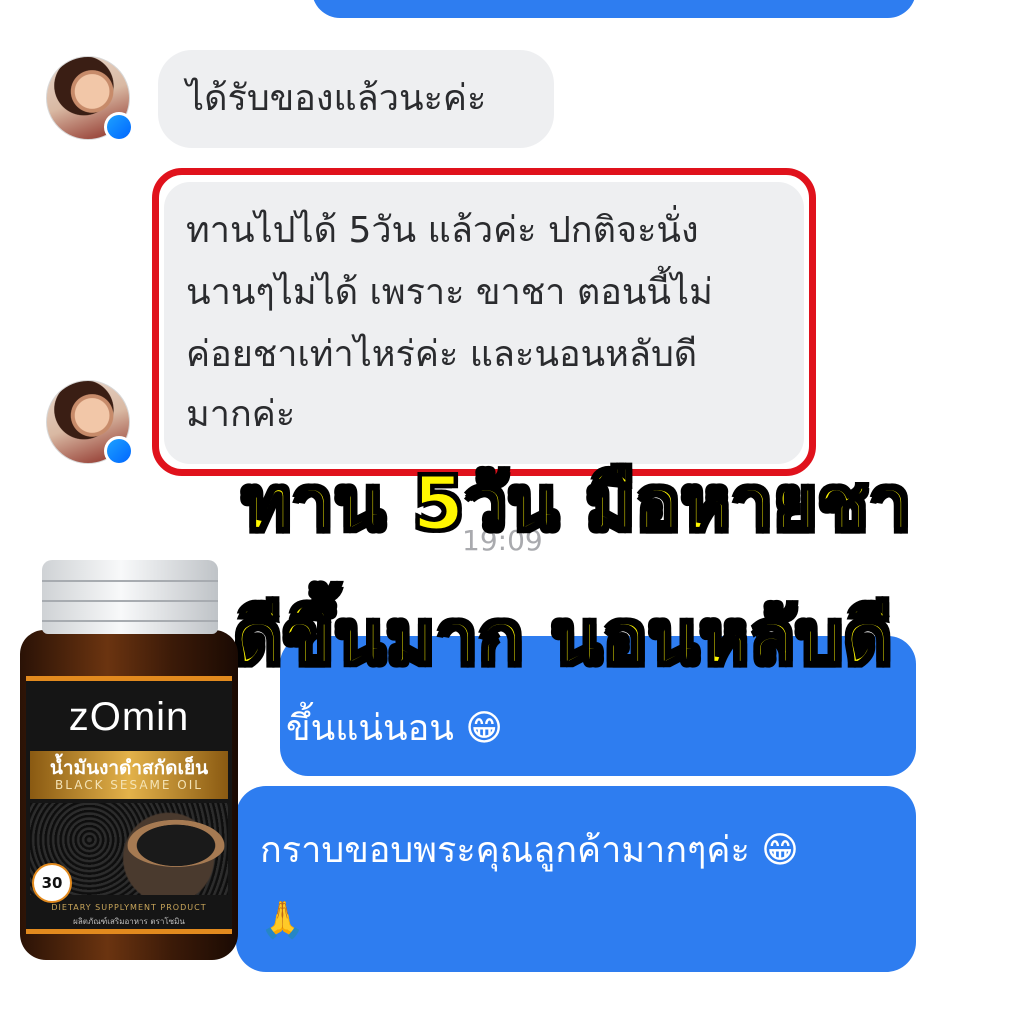 The image size is (1024, 1024). Describe the element at coordinates (129, 717) in the screenshot. I see `product-brand-logo: zOmin` at that location.